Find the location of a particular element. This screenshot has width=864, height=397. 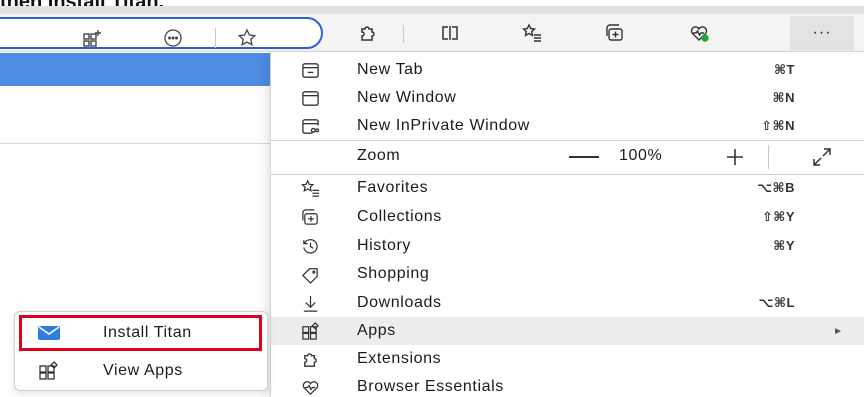

window-icon is located at coordinates (310, 98).